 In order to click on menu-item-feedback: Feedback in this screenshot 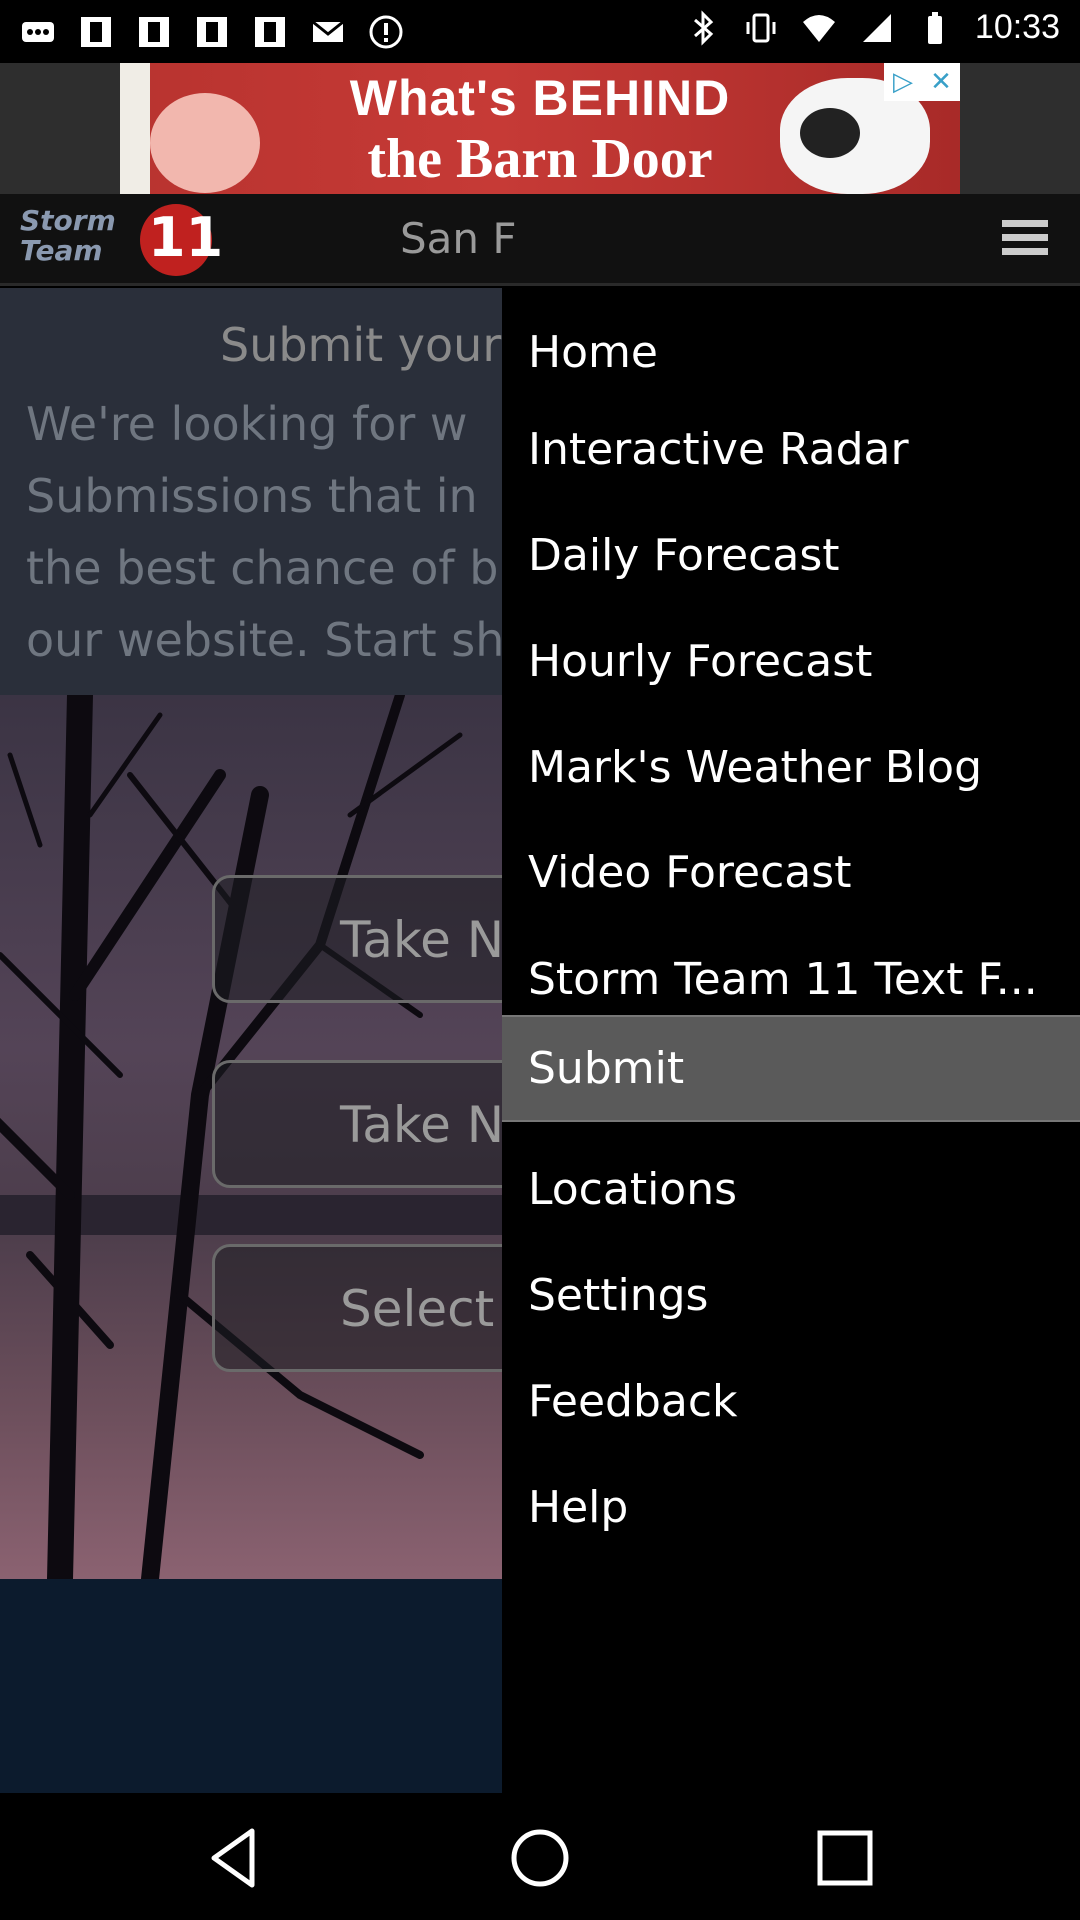, I will do `click(791, 1402)`.